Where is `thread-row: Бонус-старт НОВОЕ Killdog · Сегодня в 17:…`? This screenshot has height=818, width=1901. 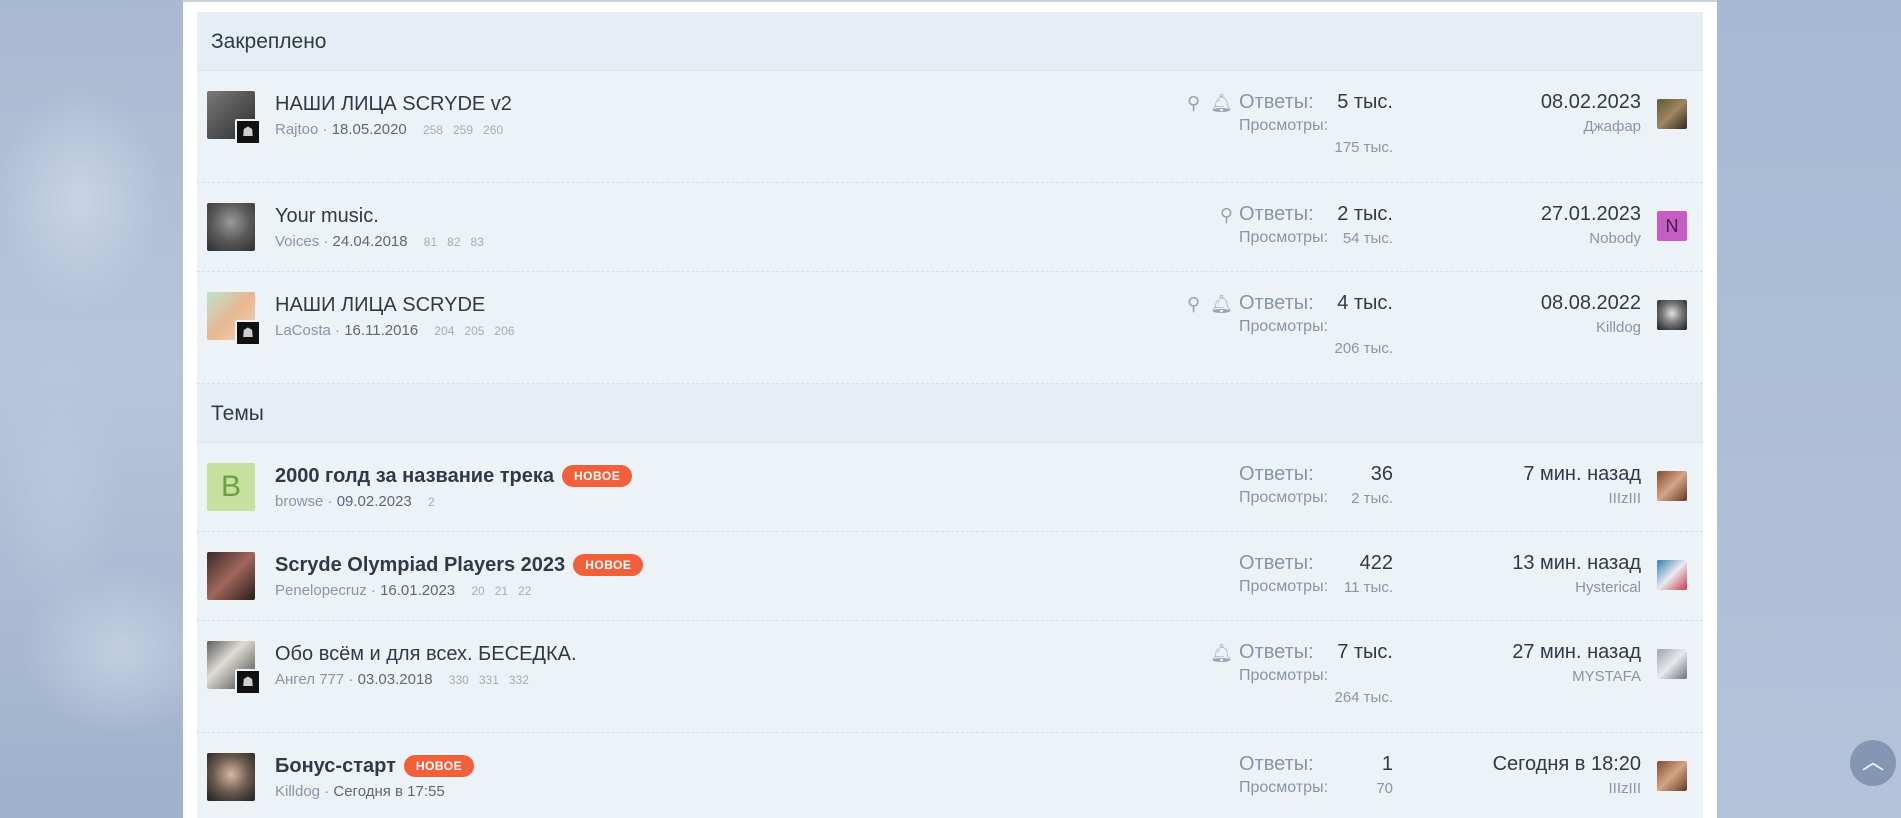
thread-row: Бонус-старт НОВОЕ Killdog · Сегодня в 17:… is located at coordinates (950, 775).